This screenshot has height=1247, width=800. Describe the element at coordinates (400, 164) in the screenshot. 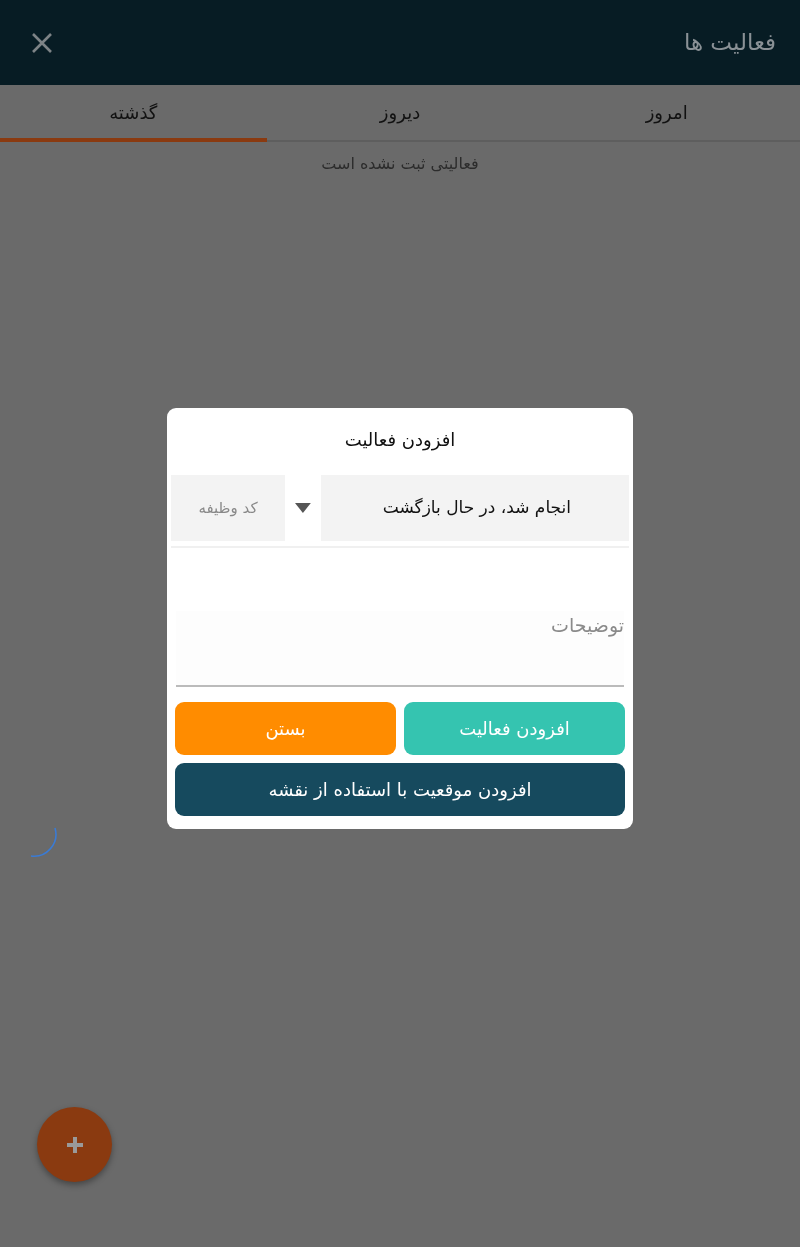

I see `empty-message: فعالیتی ثبت نشده است` at that location.